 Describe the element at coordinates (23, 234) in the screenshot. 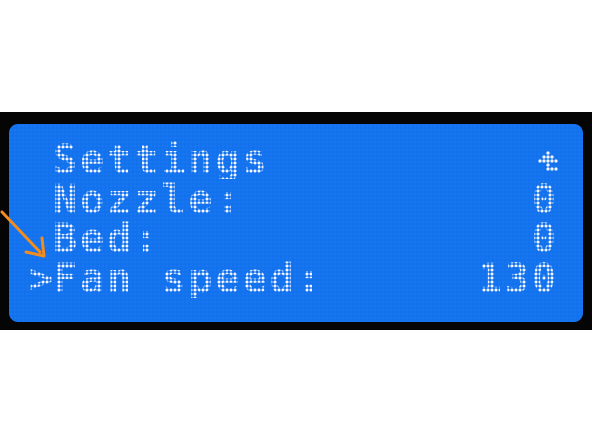

I see `arrow-pointer-icon` at that location.